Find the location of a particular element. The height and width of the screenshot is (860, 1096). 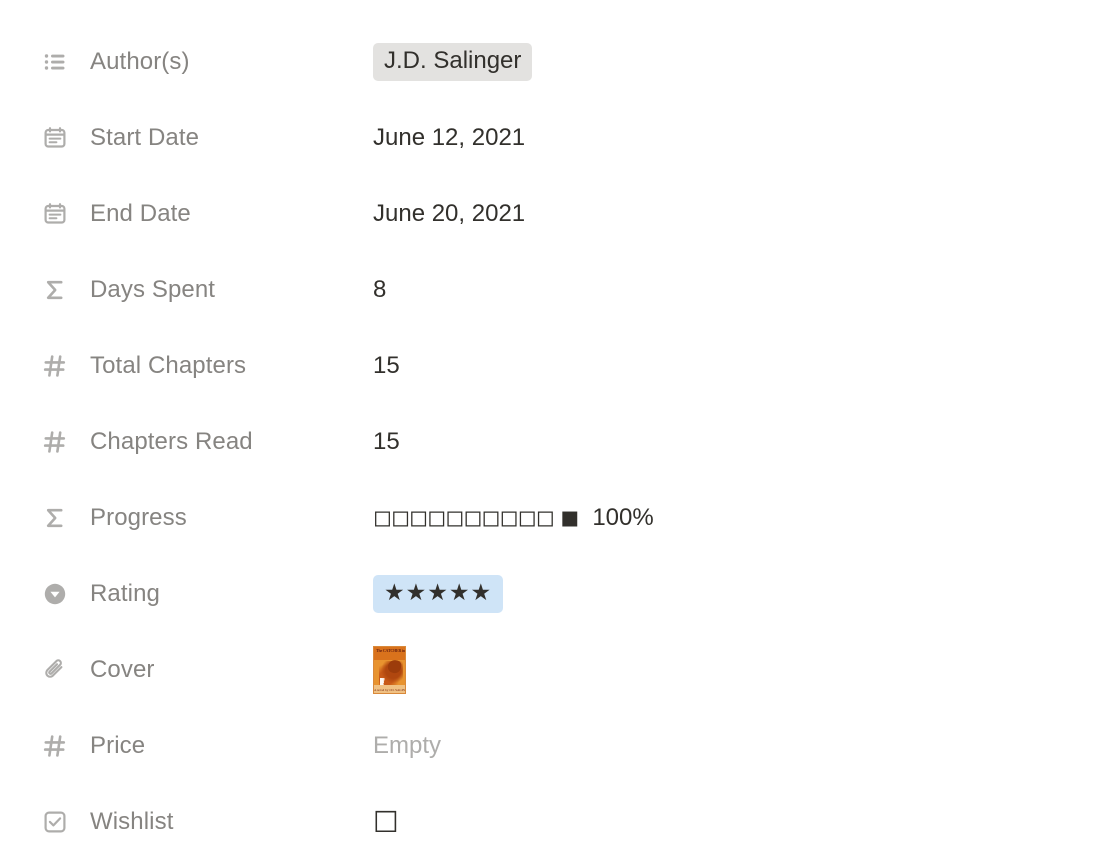

property-value-progress: ◻◻◻◻◻◻◻◻◻◻ ◼ 100% is located at coordinates (513, 518).